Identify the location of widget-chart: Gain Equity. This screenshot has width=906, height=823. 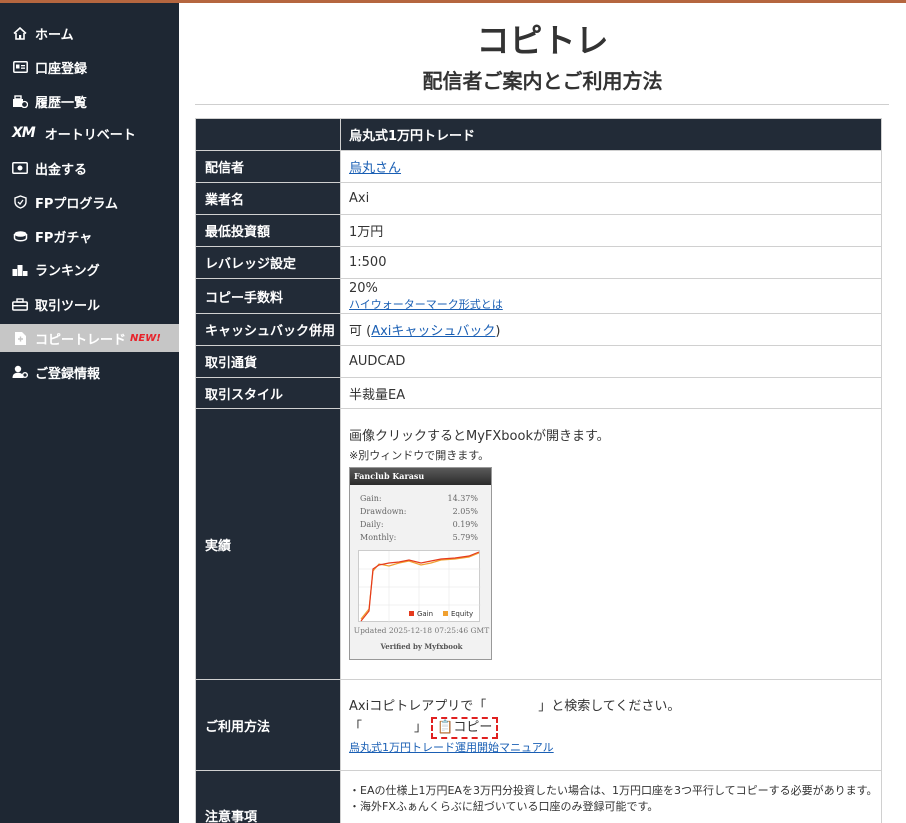
(419, 586).